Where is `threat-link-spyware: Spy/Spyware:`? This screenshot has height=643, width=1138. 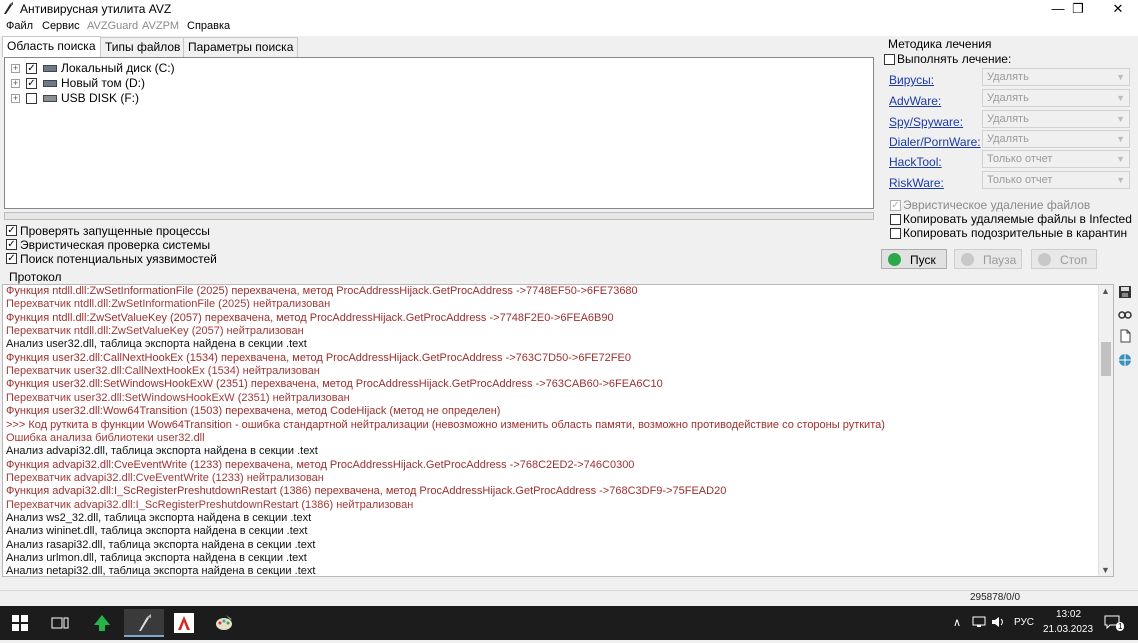
threat-link-spyware: Spy/Spyware: is located at coordinates (926, 122).